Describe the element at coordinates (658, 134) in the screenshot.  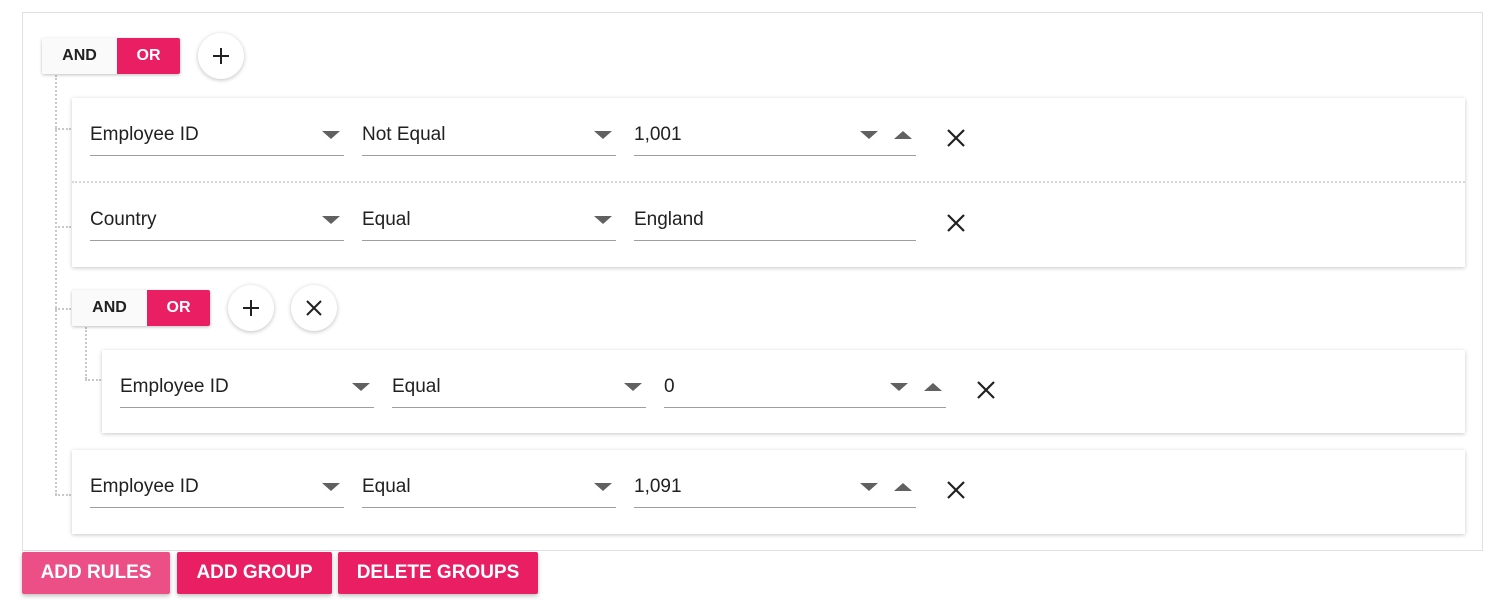
I see `value-text: 1,001` at that location.